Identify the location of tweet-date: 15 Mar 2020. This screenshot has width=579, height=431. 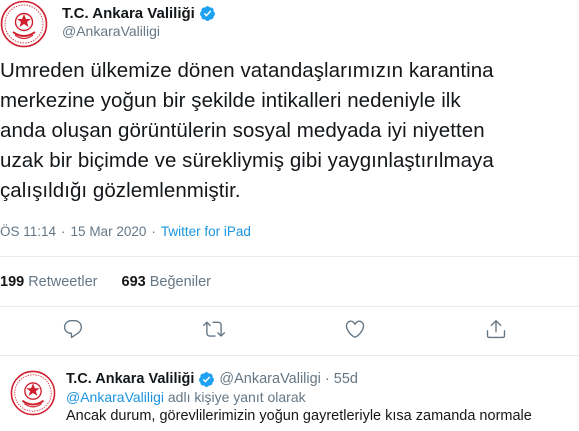
(109, 231).